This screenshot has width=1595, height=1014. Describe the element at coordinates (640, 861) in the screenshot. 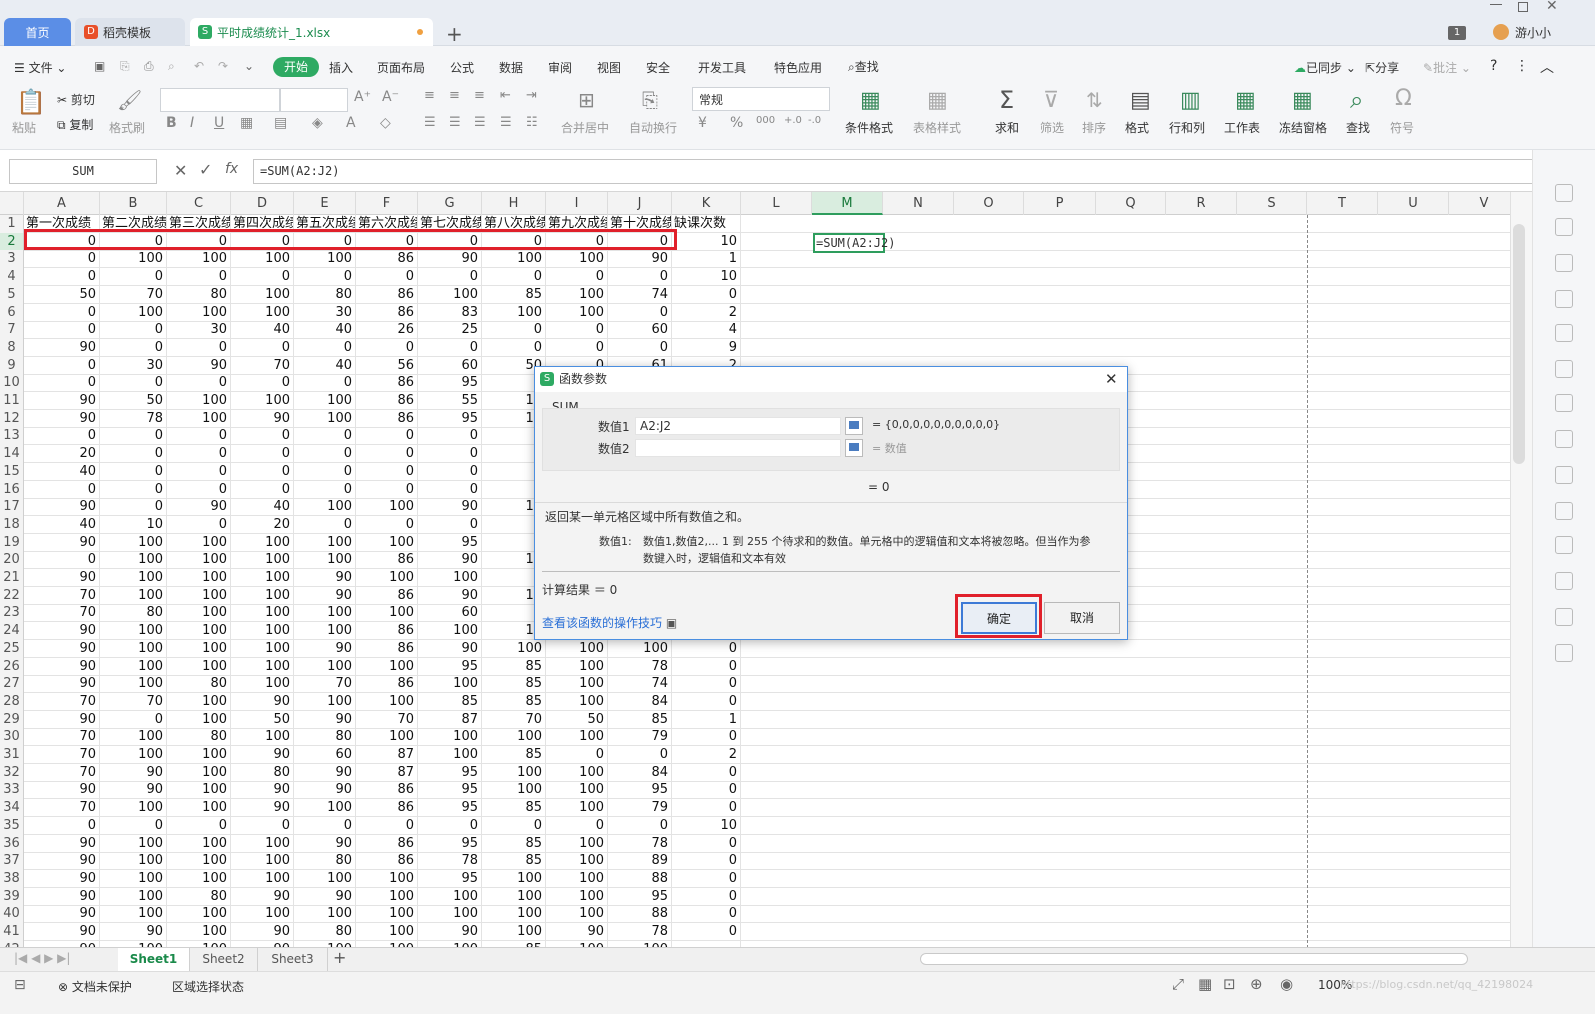

I see `cell: 89` at that location.